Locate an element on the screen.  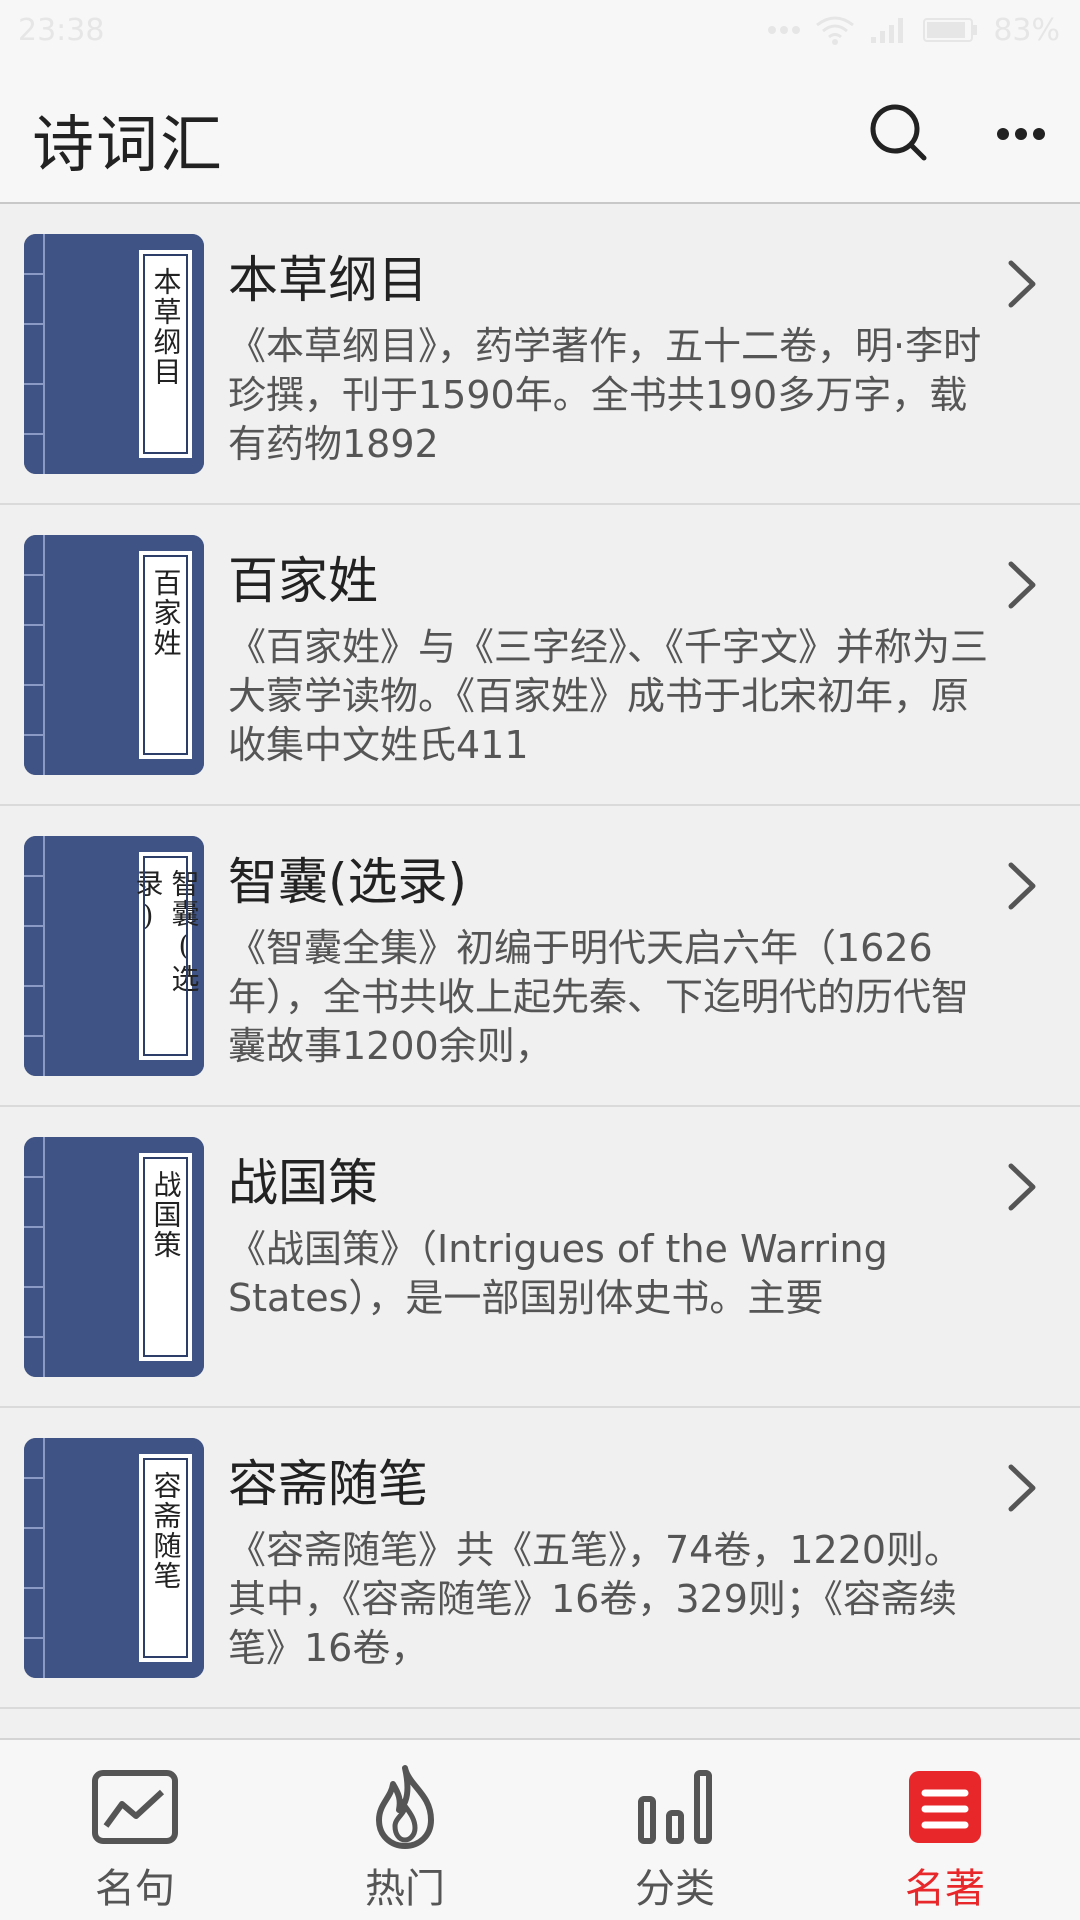
book-cover-label: 本草纲目 is located at coordinates (165, 354).